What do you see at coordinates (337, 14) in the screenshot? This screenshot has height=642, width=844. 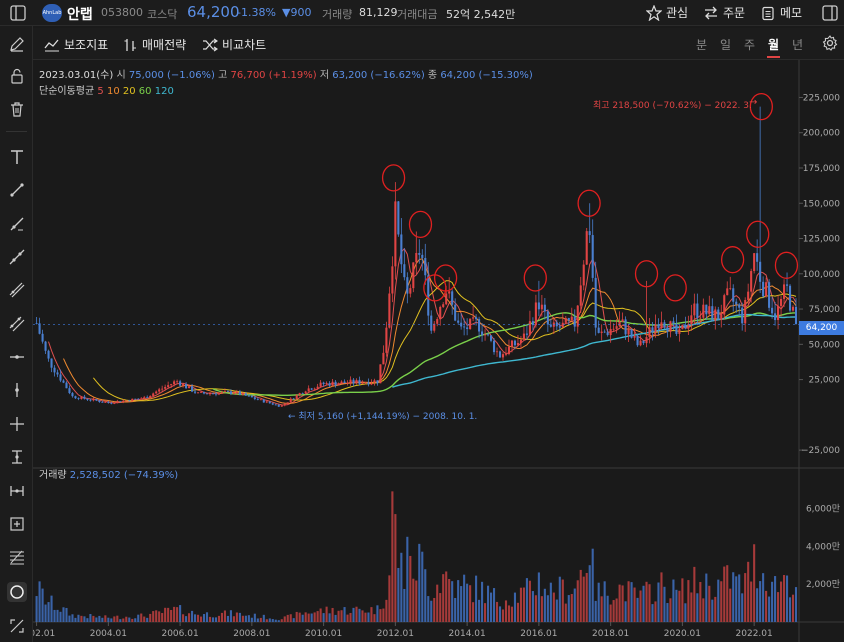 I see `volume-label: 거래량` at bounding box center [337, 14].